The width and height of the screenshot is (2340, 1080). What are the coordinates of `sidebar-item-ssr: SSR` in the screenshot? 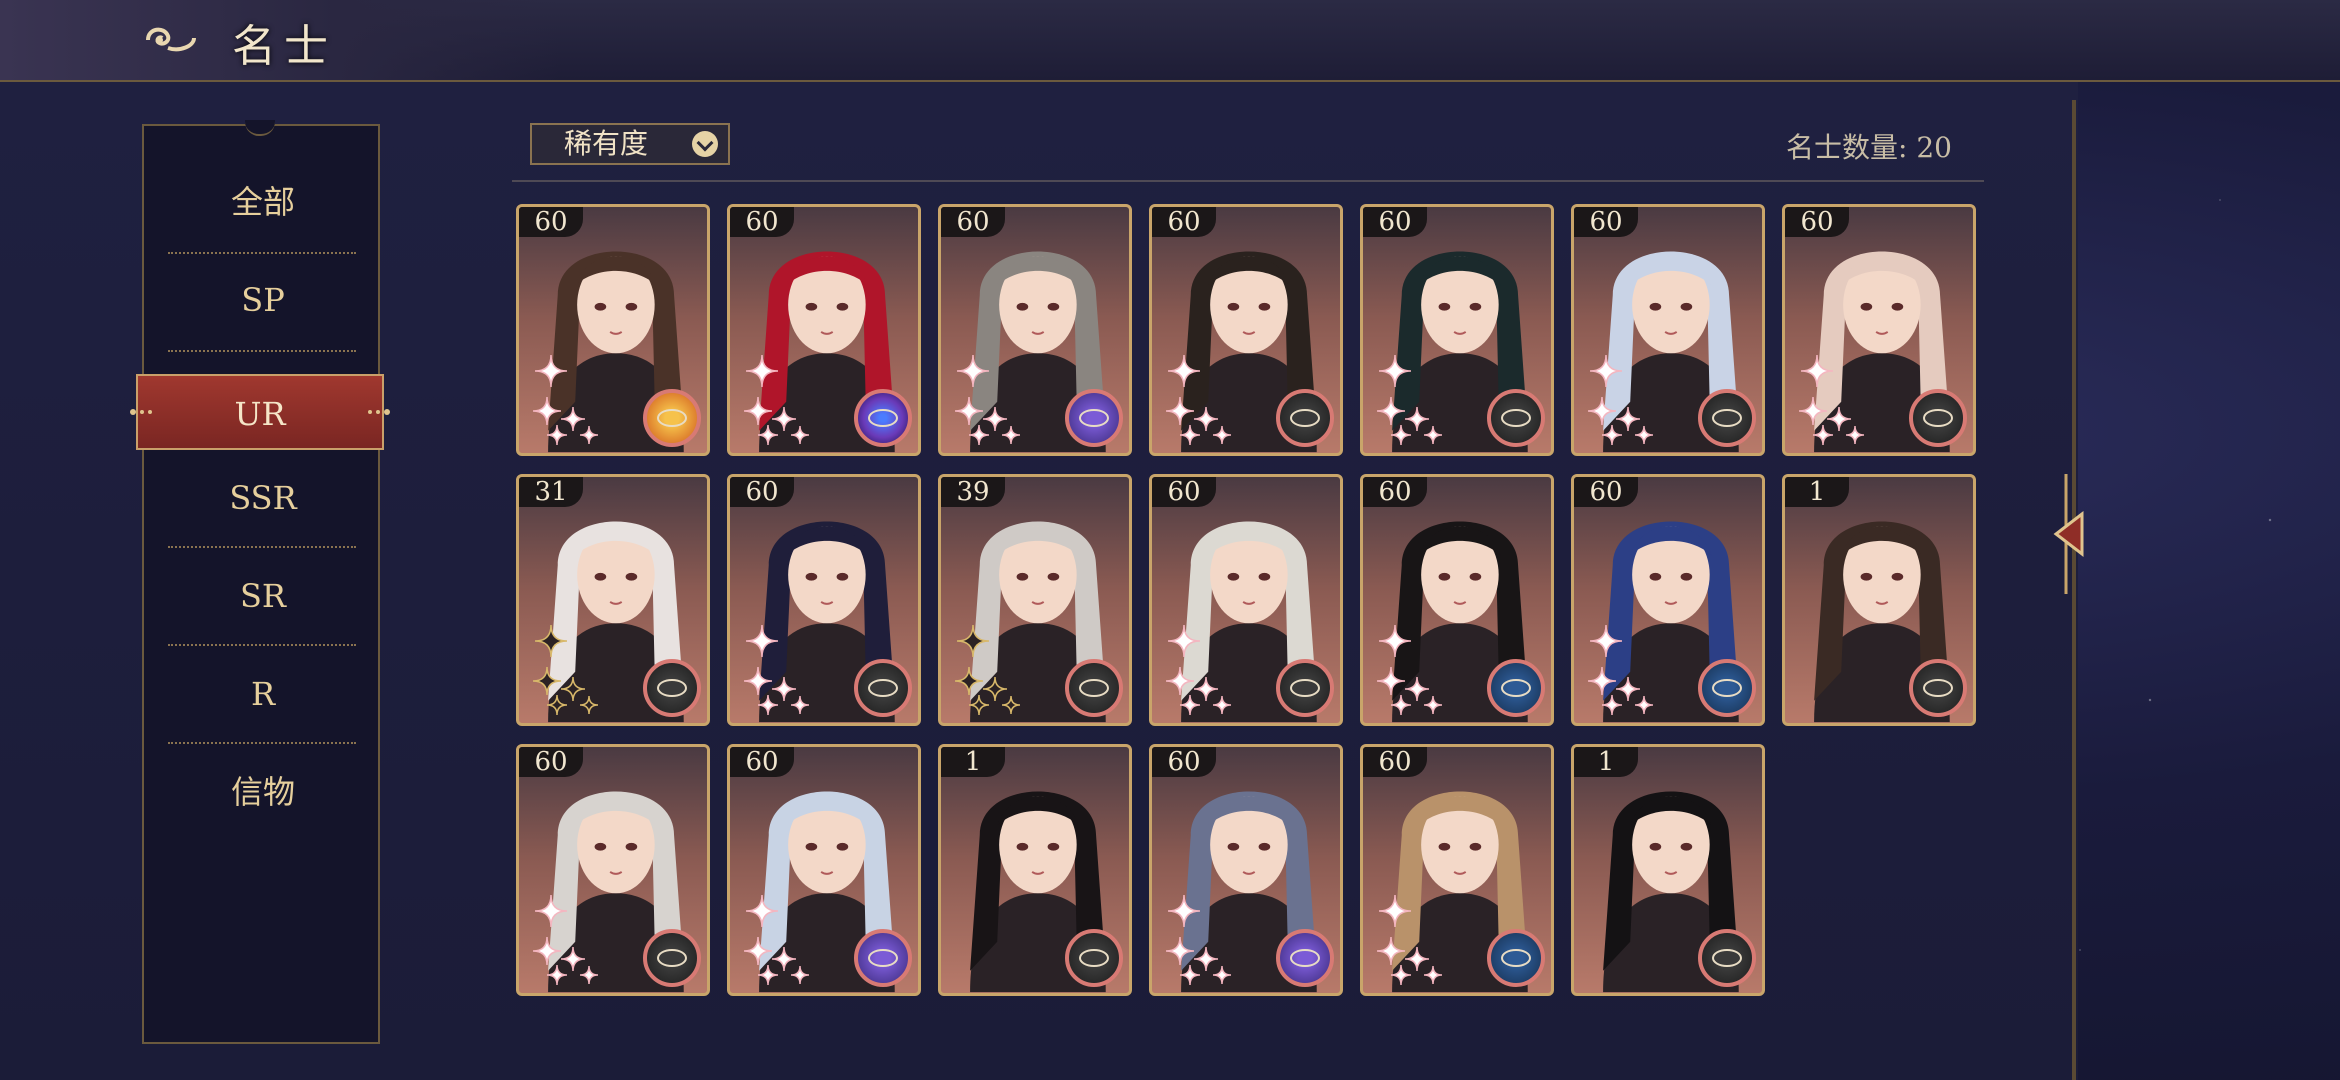 It's located at (263, 498).